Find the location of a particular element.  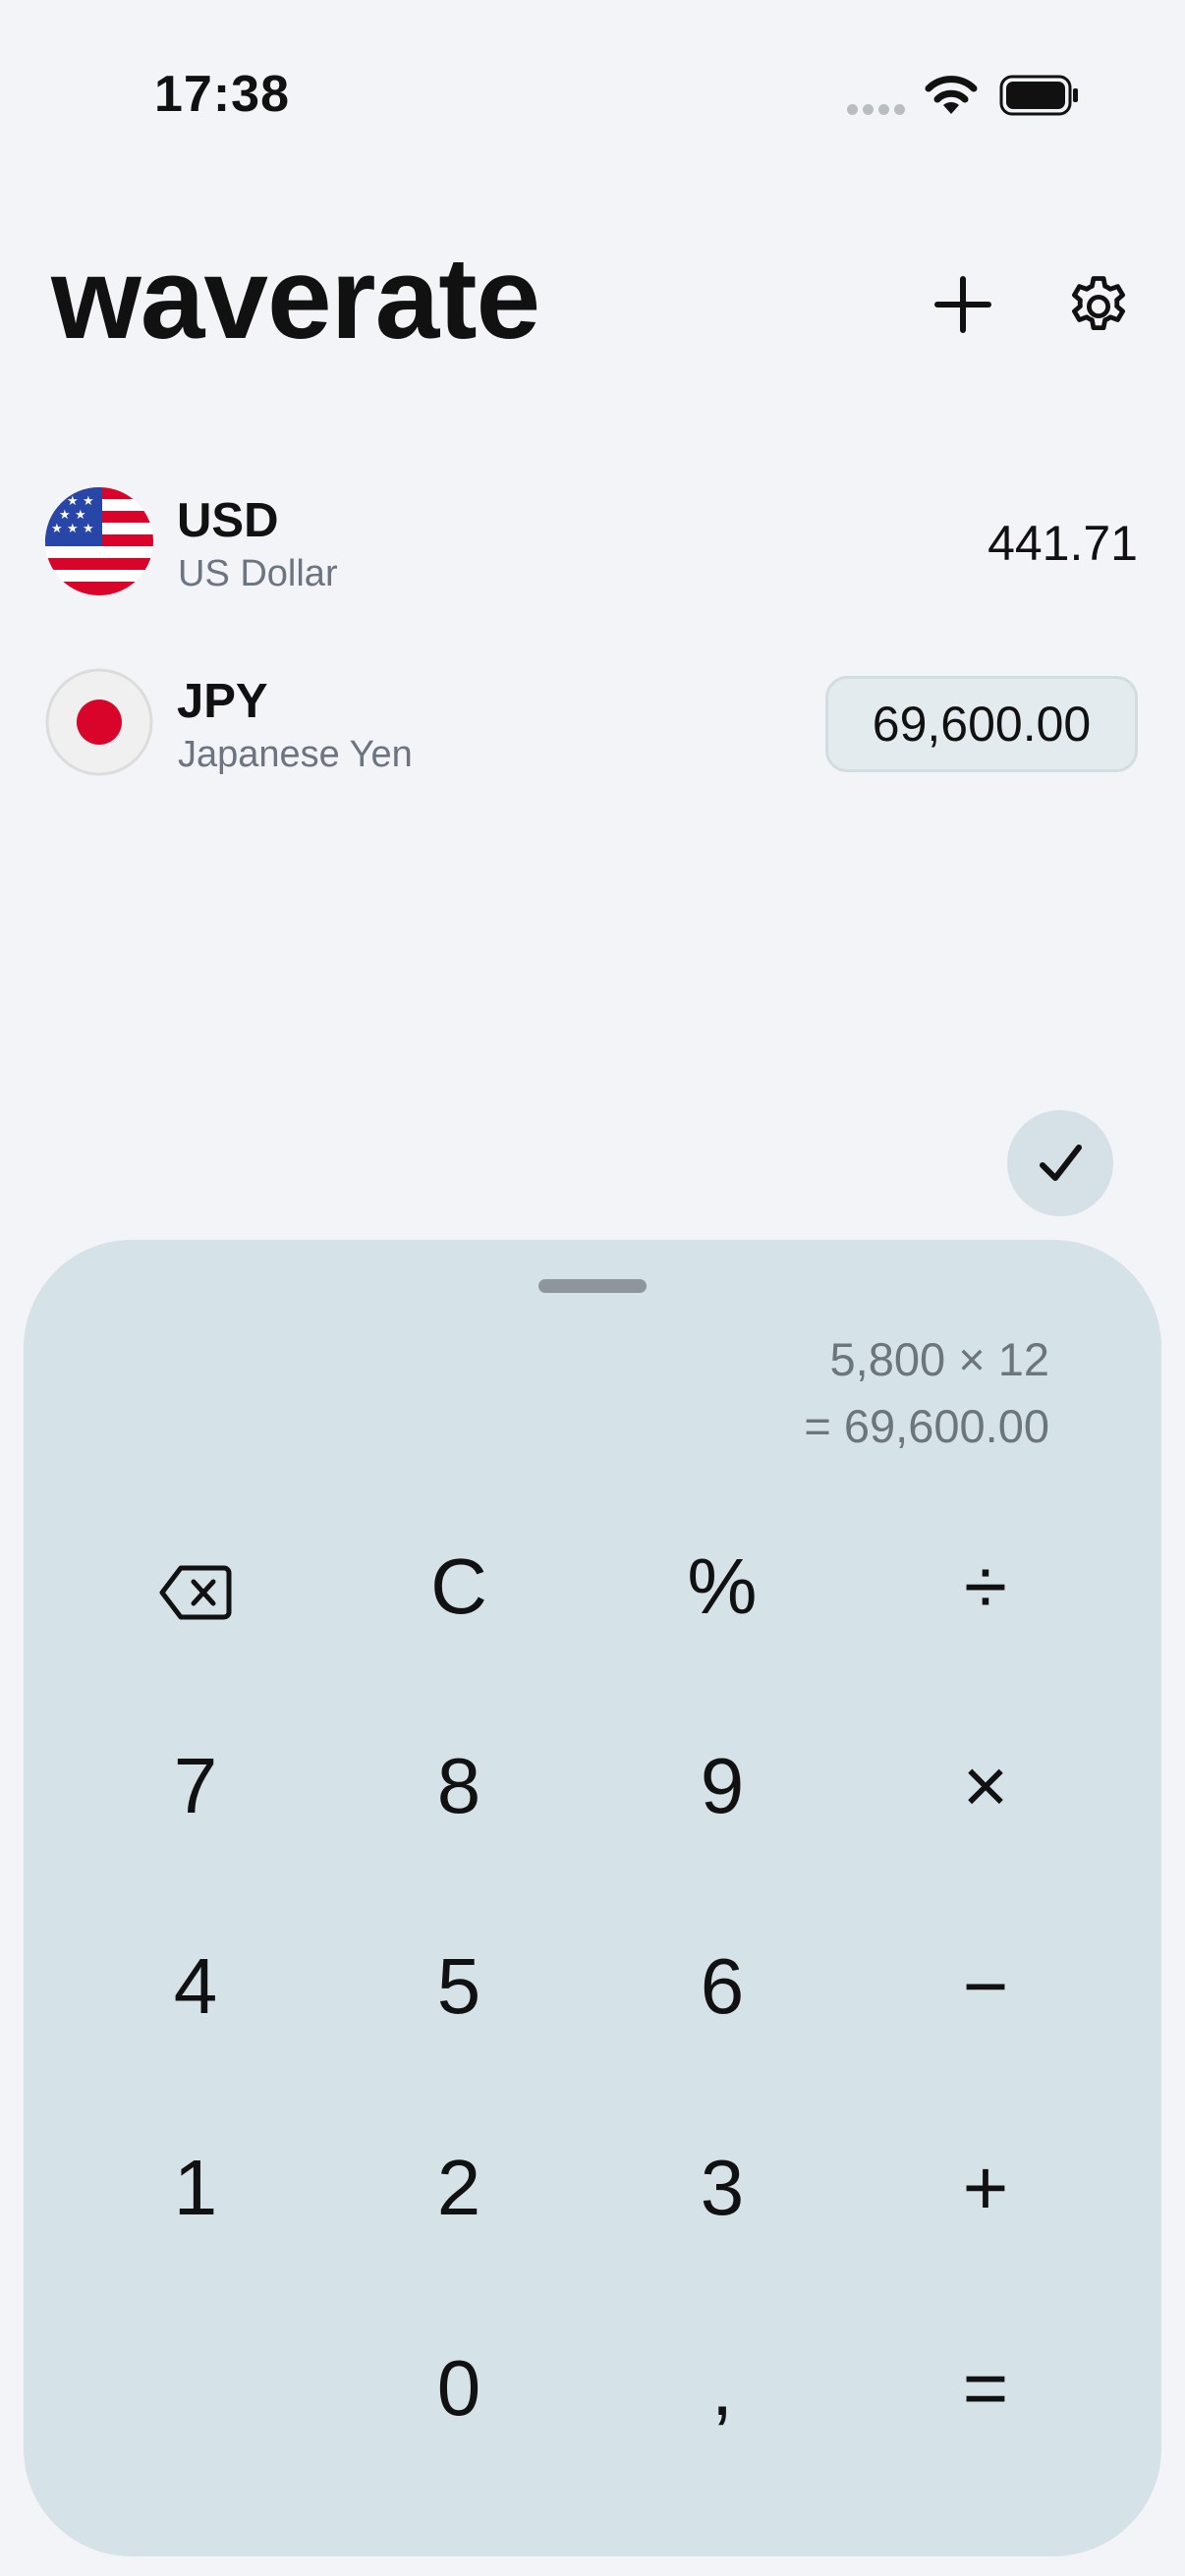

app-title: waverate is located at coordinates (295, 299).